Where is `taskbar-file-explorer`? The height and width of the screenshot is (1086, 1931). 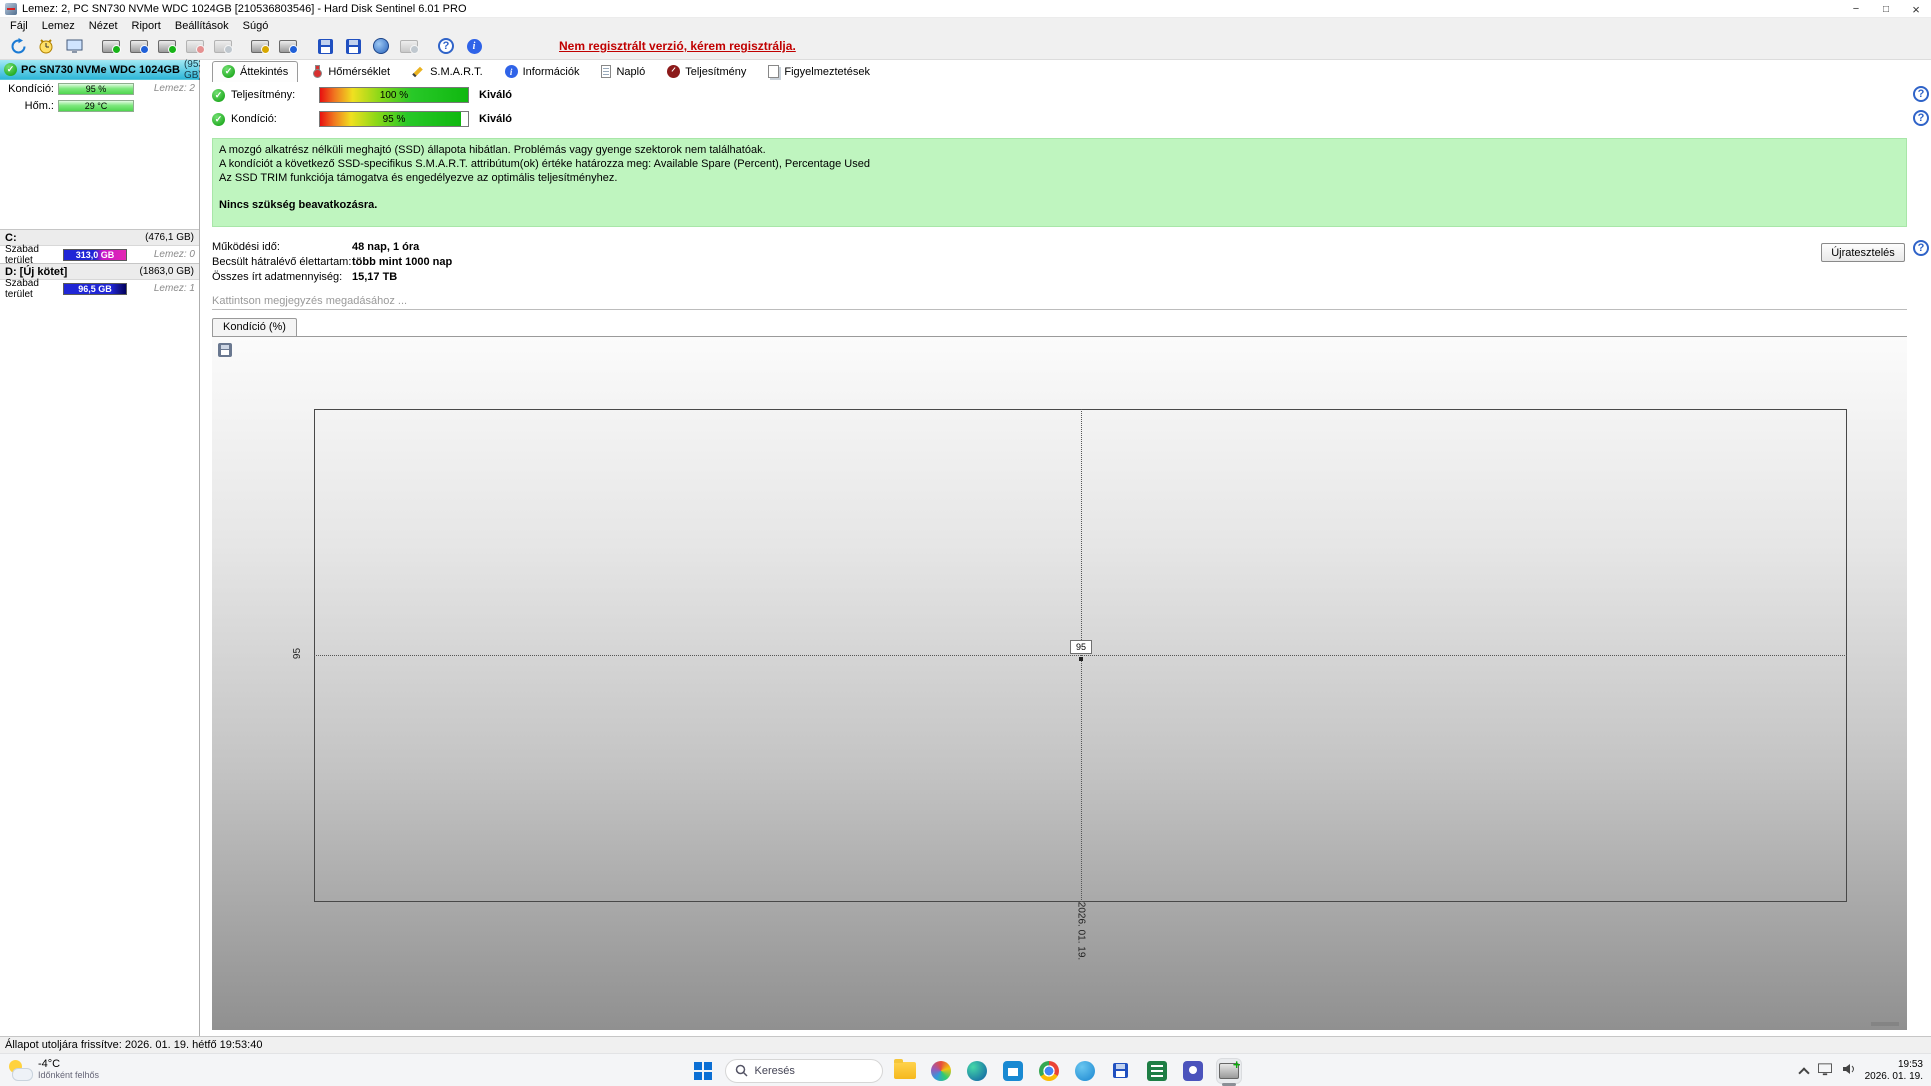
taskbar-file-explorer is located at coordinates (905, 1070).